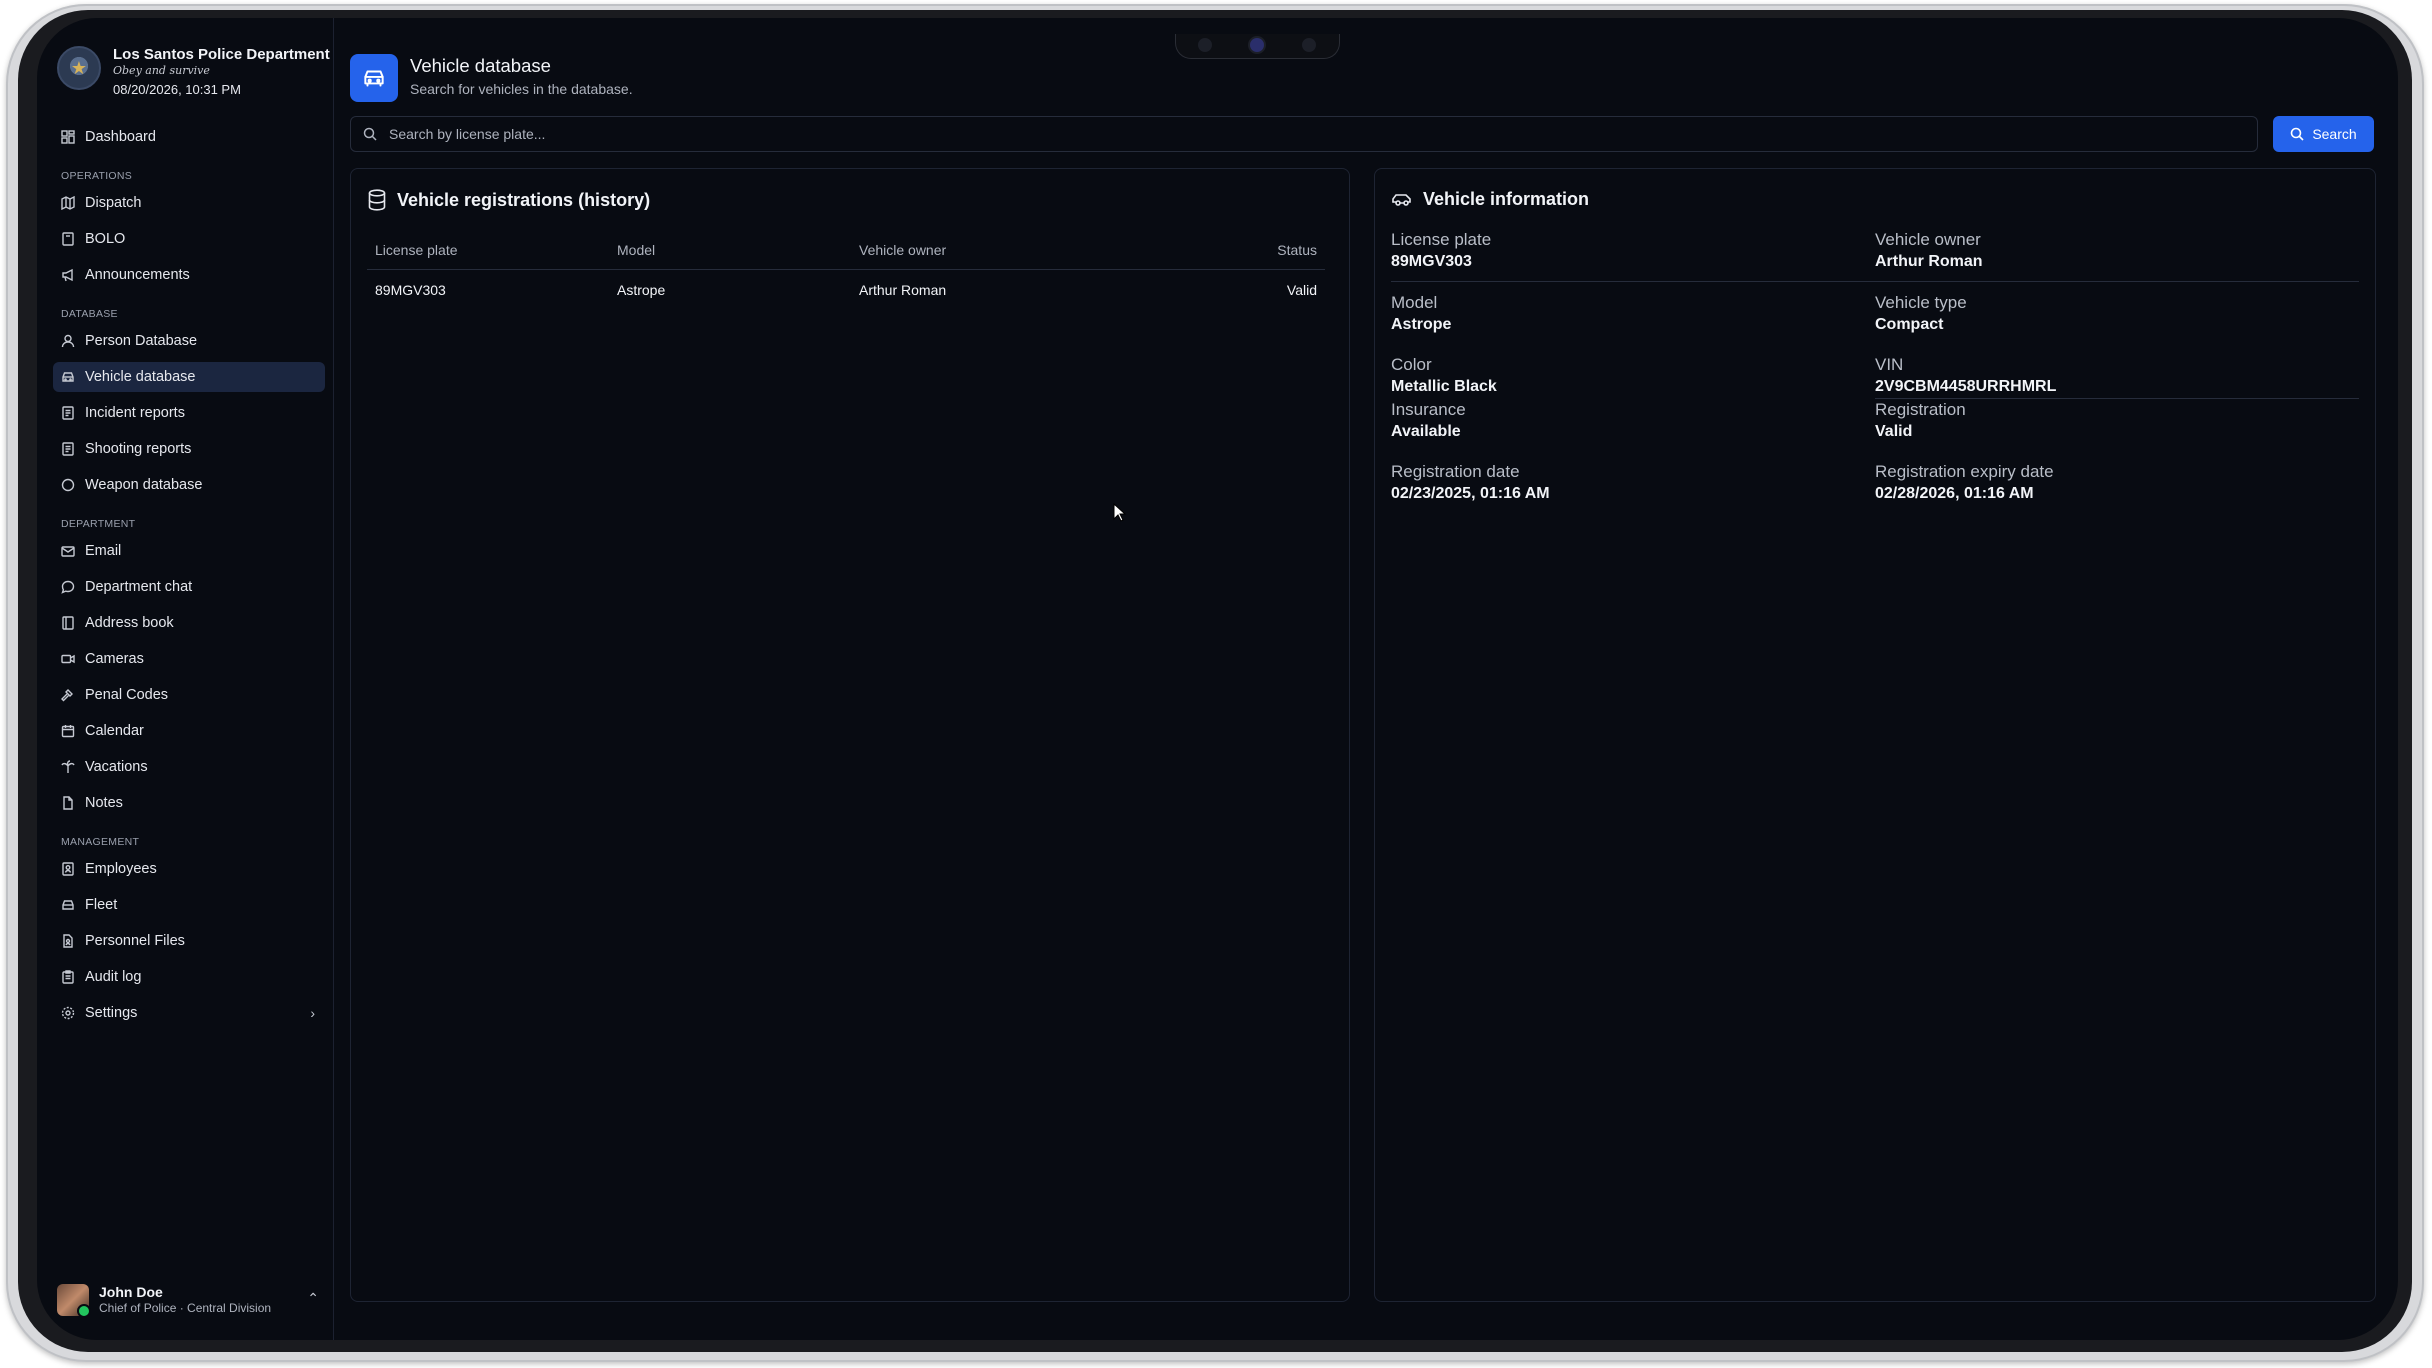 This screenshot has width=2432, height=1368. Describe the element at coordinates (189, 905) in the screenshot. I see `sidebar-item-fleet: Fleet` at that location.